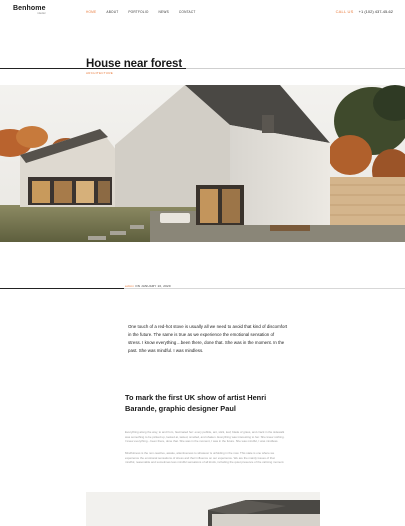  I want to click on second-image, so click(203, 509).